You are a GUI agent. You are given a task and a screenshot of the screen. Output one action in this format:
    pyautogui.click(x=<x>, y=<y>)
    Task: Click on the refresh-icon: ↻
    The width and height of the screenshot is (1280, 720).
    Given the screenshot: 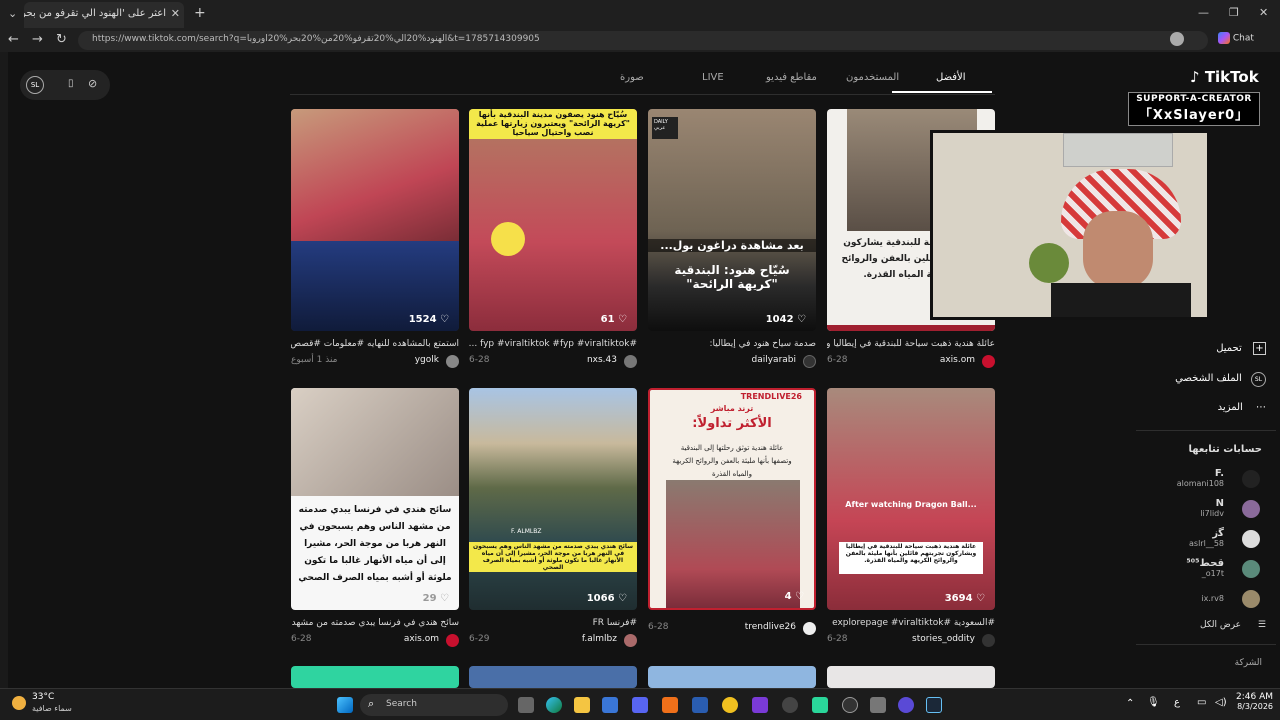 What is the action you would take?
    pyautogui.click(x=61, y=39)
    